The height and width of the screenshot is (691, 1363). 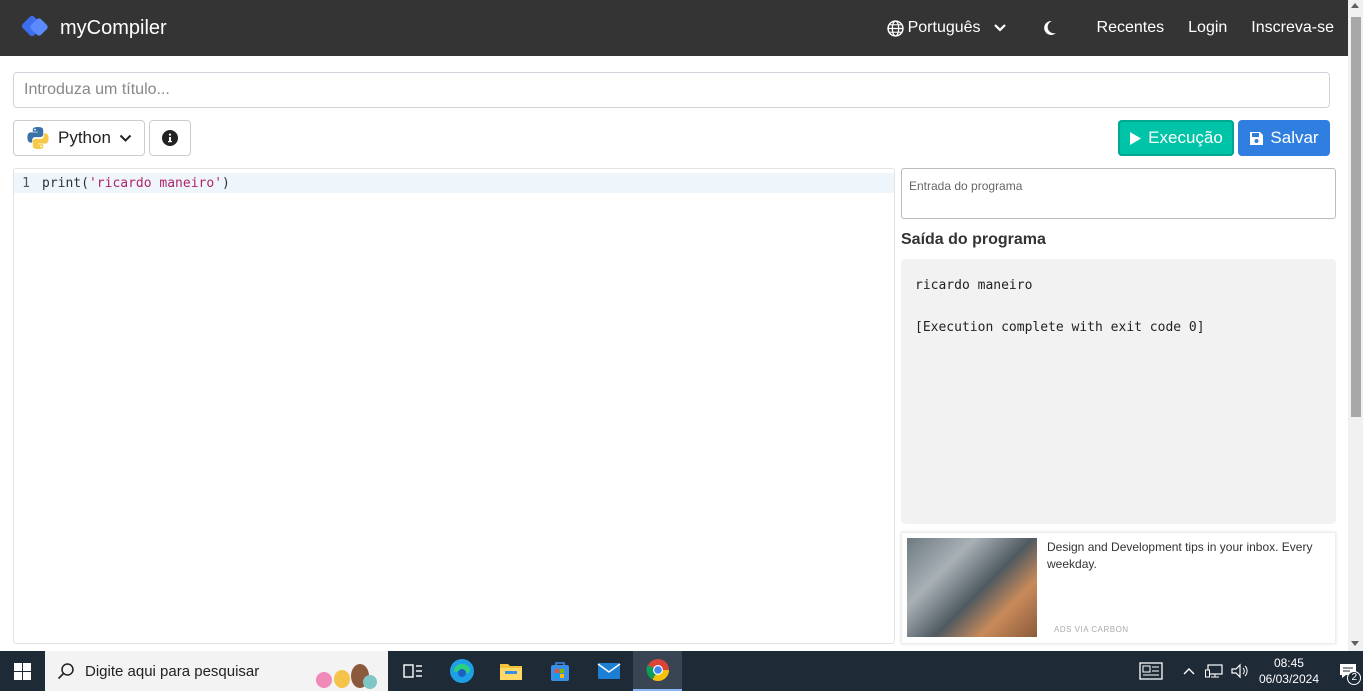 What do you see at coordinates (172, 671) in the screenshot?
I see `taskbar-search-placeholder: Digite aqui para pesquisar` at bounding box center [172, 671].